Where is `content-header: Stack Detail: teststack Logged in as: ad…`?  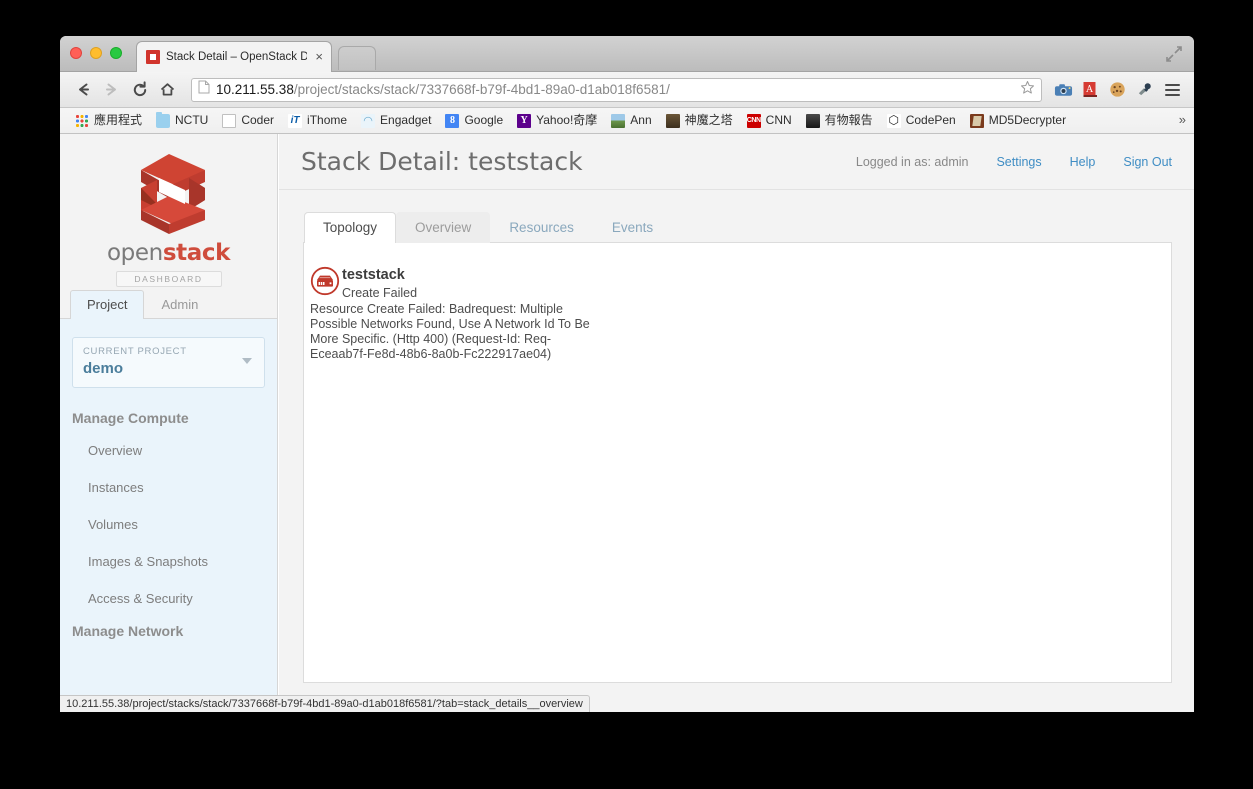
content-header: Stack Detail: teststack Logged in as: ad… is located at coordinates (736, 162).